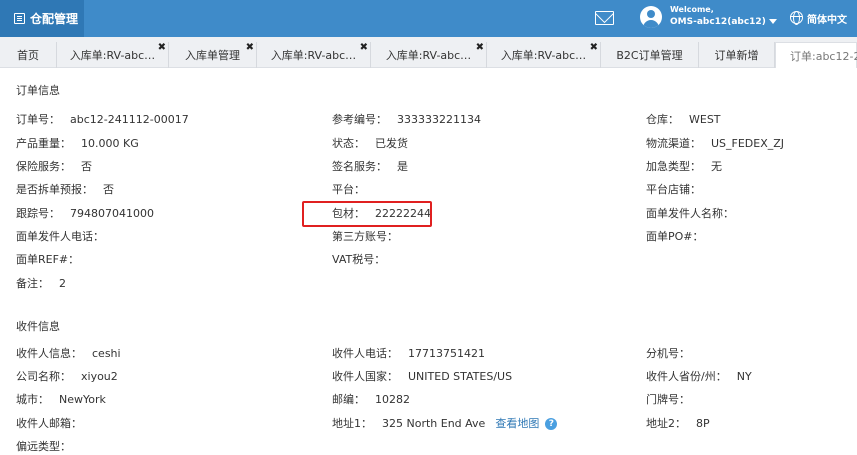 This screenshot has height=455, width=857. I want to click on tab-label: B2C订单管理, so click(649, 55).